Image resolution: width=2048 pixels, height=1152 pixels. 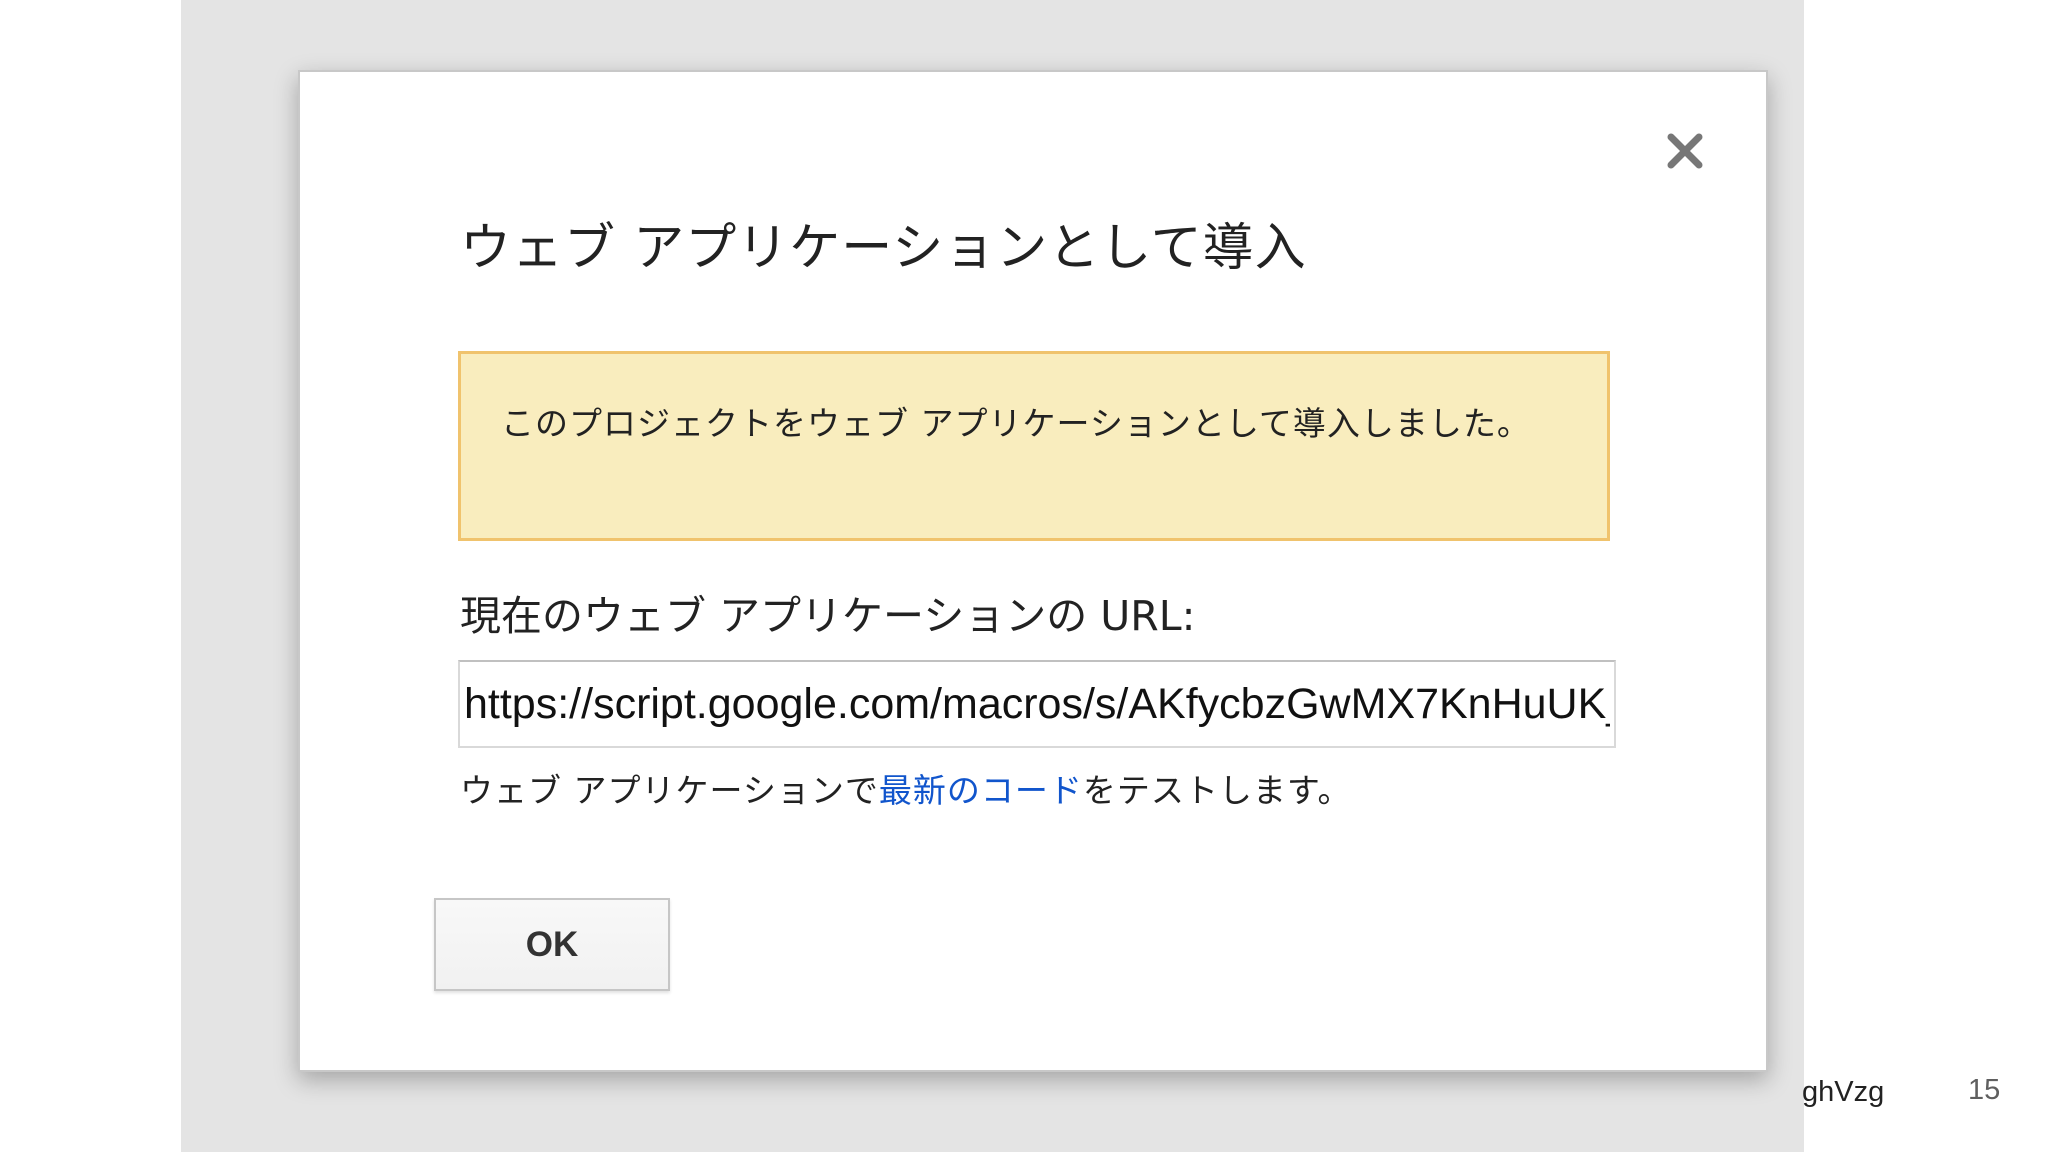 I want to click on test-hint: ウェブ アプリケーションで最新のコードをテストします。, so click(x=906, y=788).